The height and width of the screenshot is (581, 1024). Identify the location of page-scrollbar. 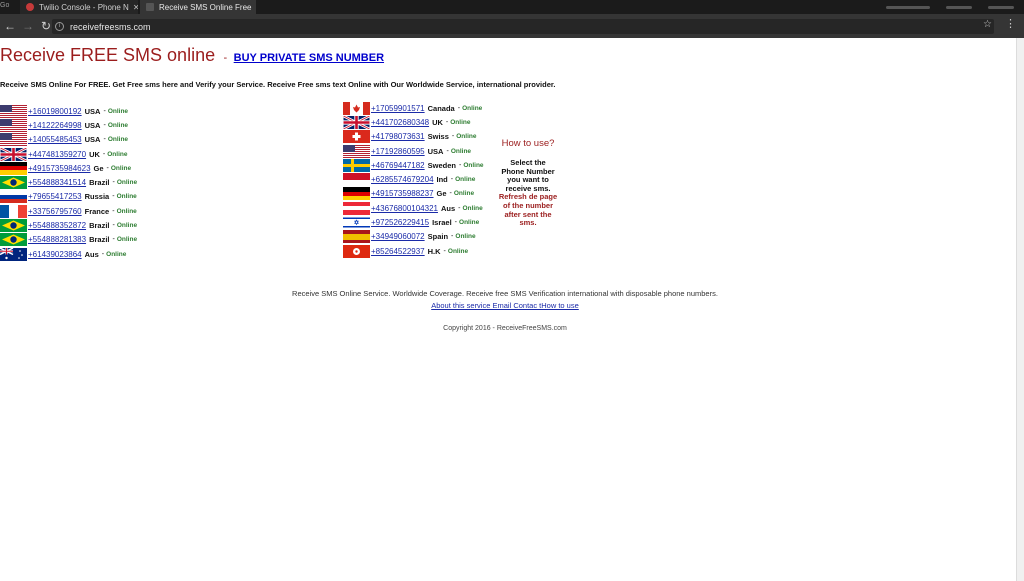
(1020, 309).